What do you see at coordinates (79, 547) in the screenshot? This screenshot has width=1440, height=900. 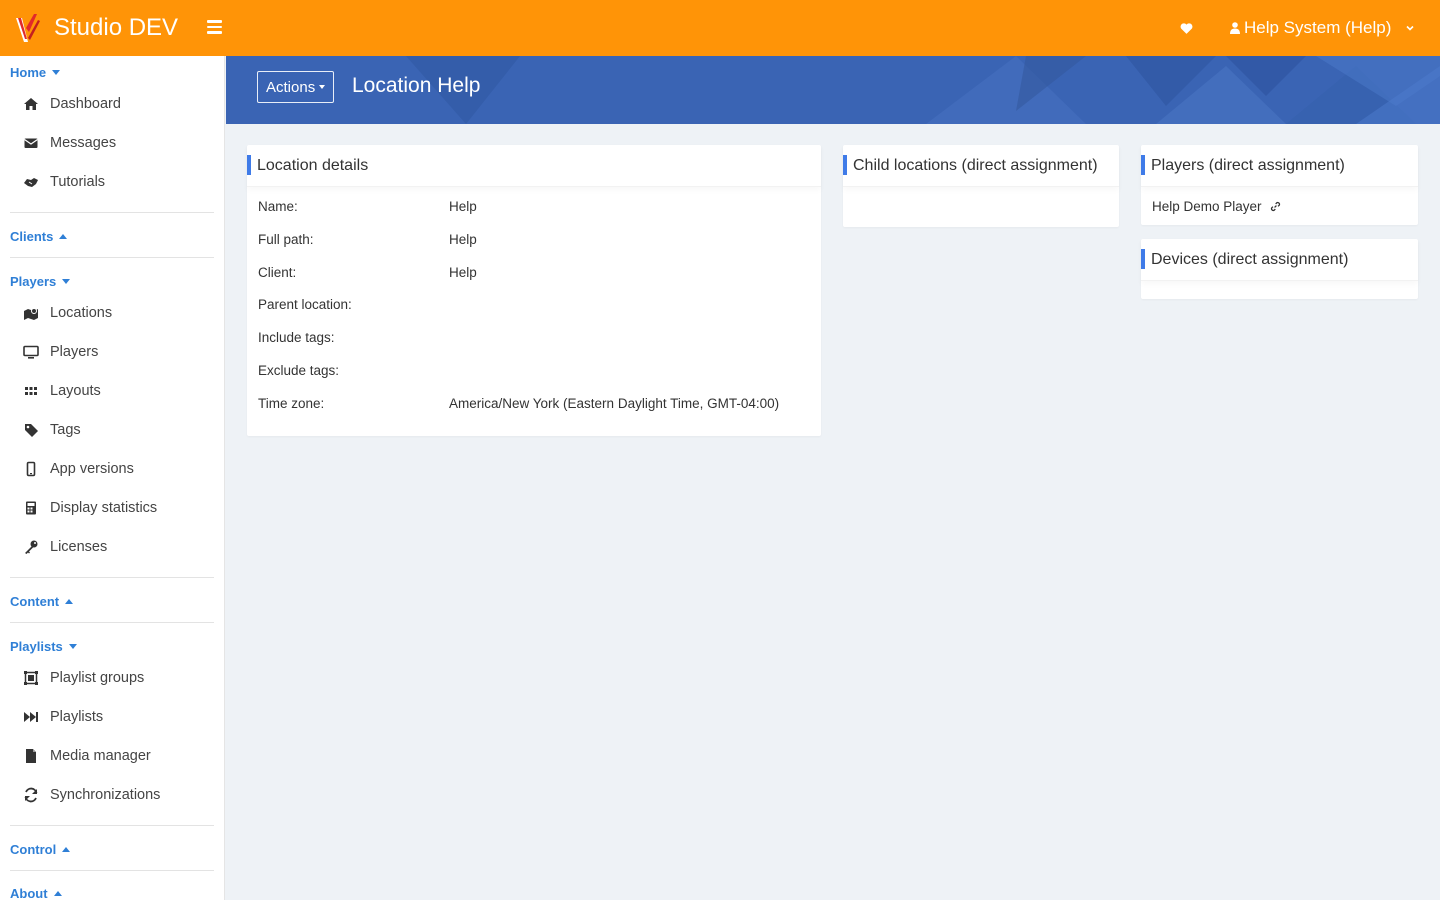 I see `sidebar-item-label: Licenses` at bounding box center [79, 547].